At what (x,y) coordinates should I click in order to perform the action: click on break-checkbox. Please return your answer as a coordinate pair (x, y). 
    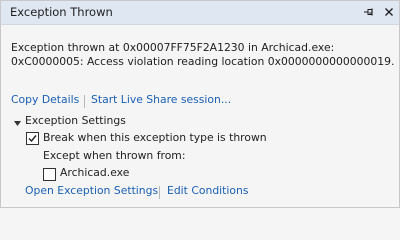
    Looking at the image, I should click on (32, 138).